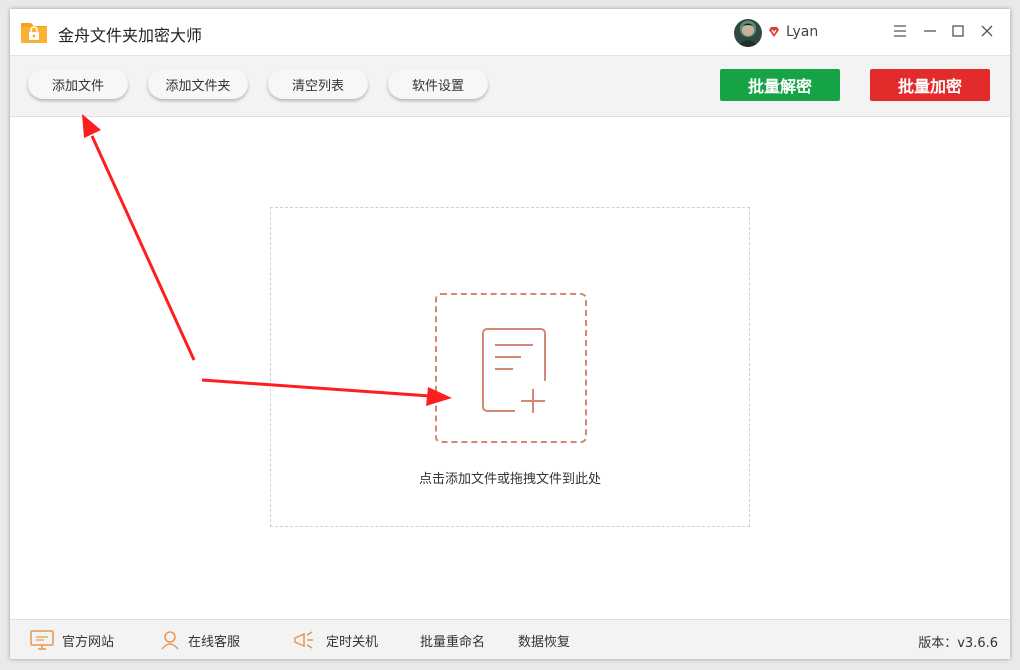 Image resolution: width=1020 pixels, height=670 pixels. I want to click on batch-decrypt-button: 批量解密, so click(780, 85).